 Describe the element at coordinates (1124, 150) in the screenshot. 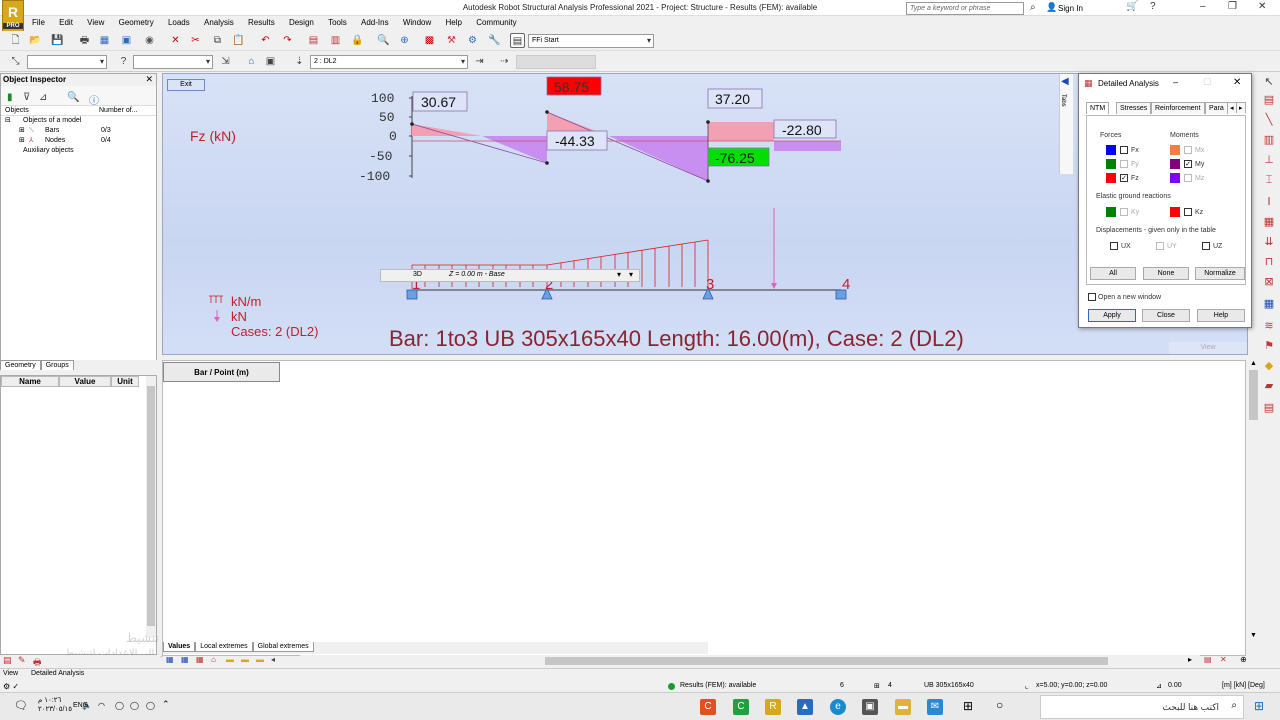

I see `fx-checkbox` at that location.